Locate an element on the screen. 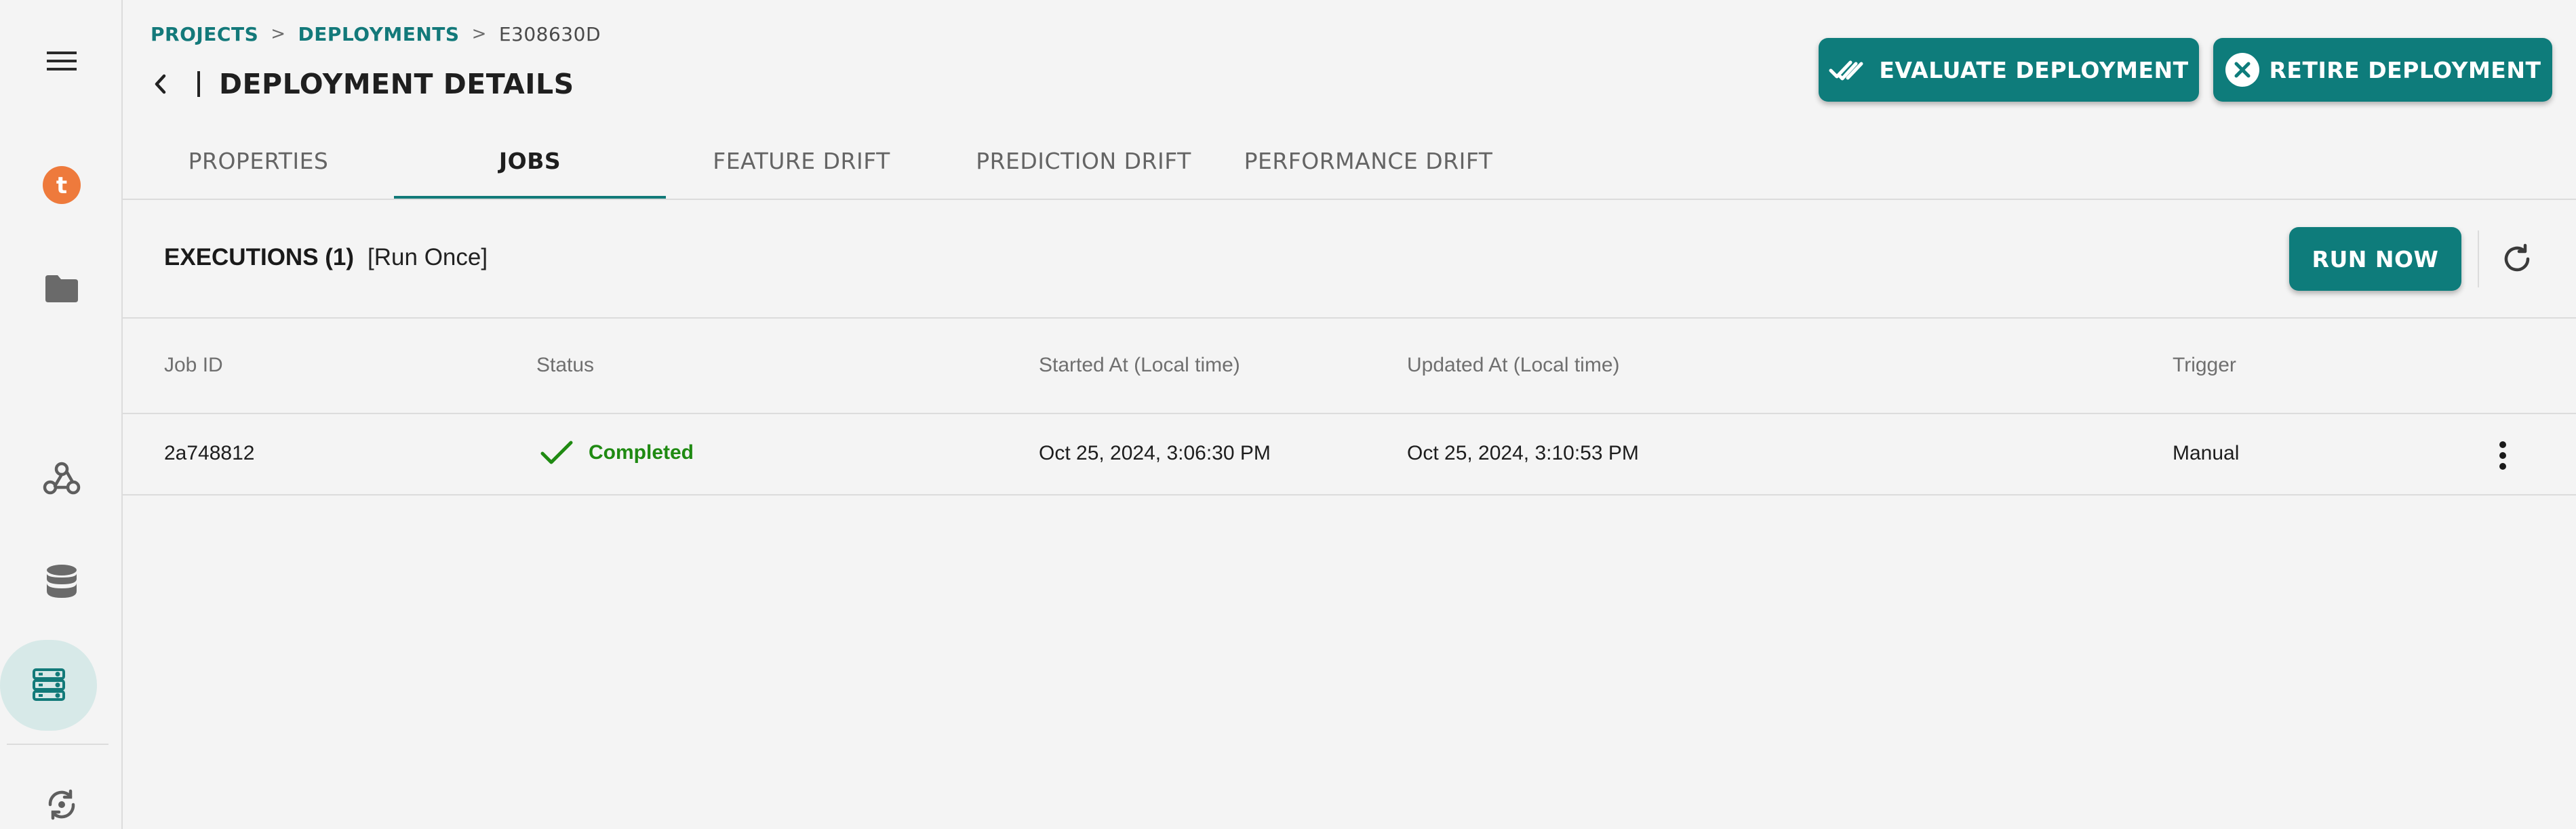 The image size is (2576, 829). row-actions-button is located at coordinates (2503, 455).